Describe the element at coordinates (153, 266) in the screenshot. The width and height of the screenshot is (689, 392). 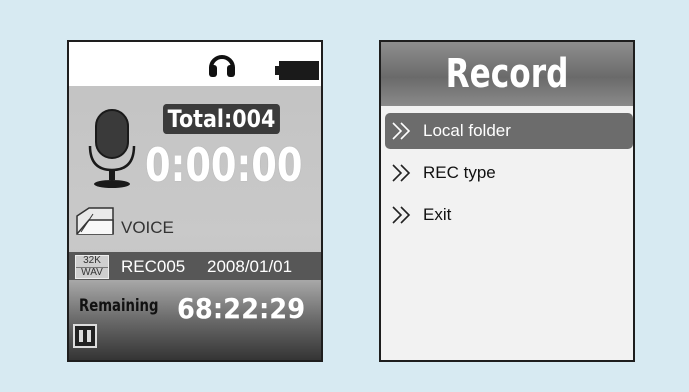
I see `file-name: REC005` at that location.